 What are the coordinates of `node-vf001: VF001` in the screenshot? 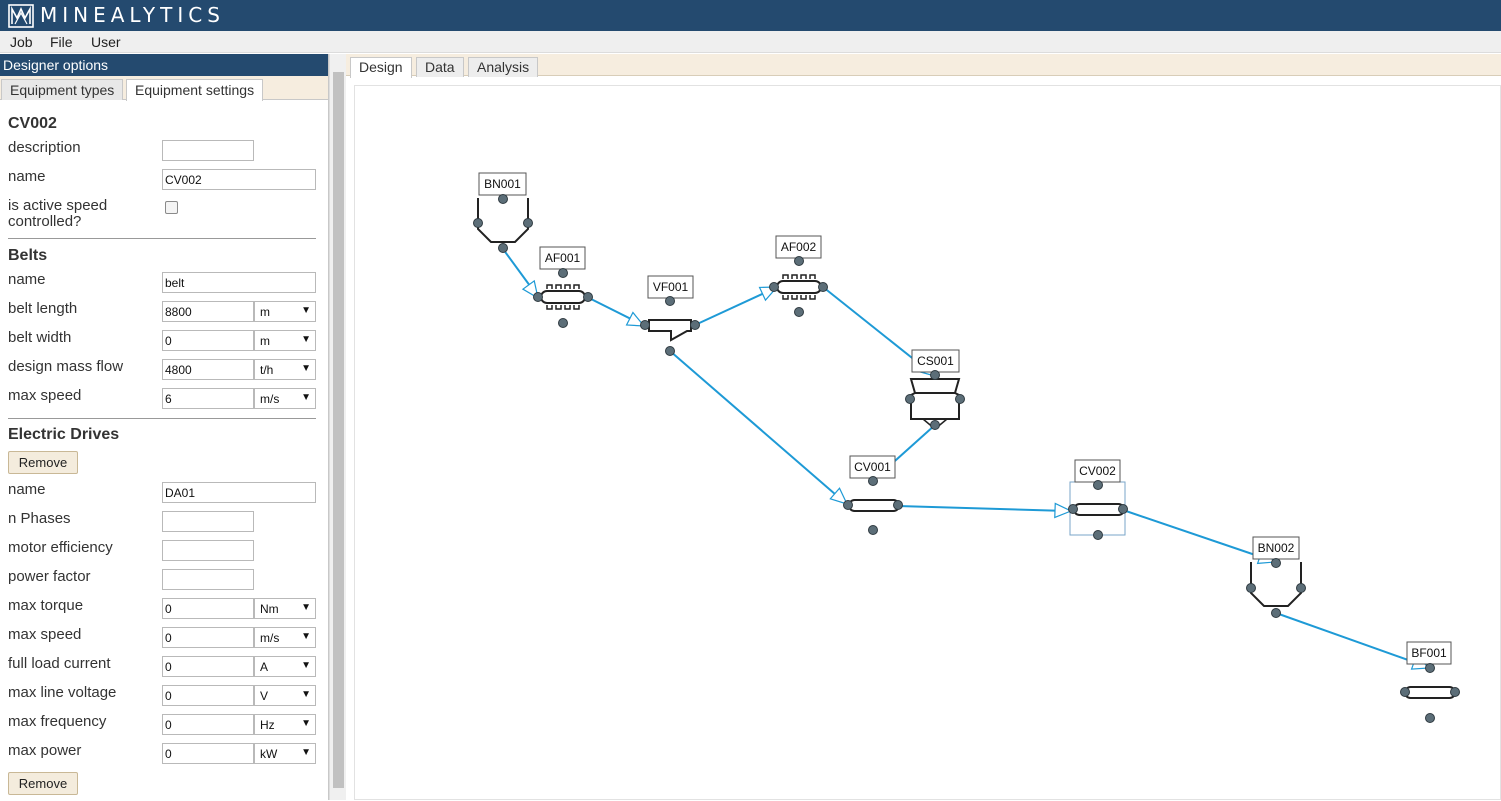 It's located at (670, 315).